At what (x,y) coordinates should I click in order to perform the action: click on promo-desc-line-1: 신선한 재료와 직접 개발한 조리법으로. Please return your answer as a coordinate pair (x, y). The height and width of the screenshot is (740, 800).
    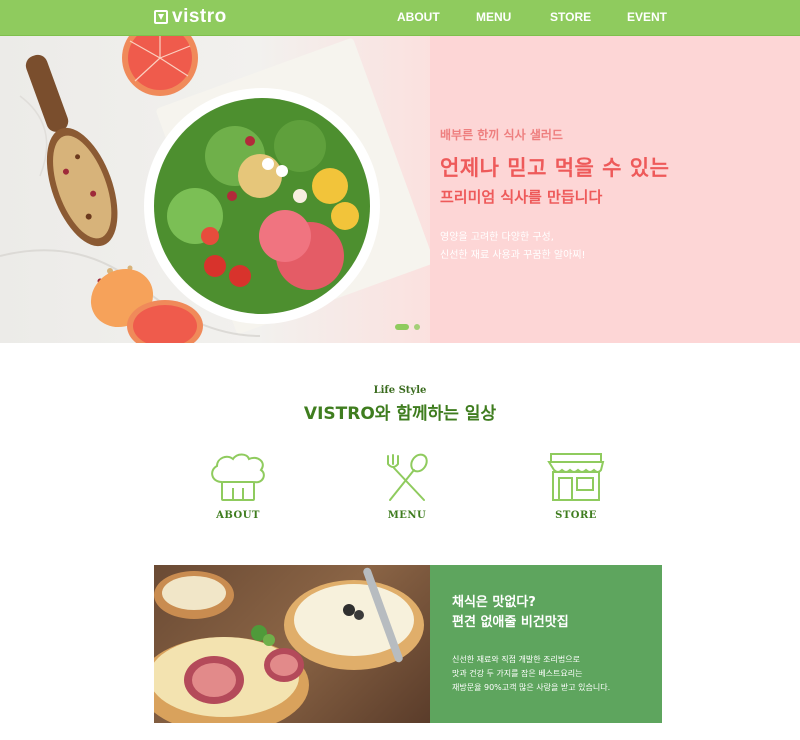
    Looking at the image, I should click on (516, 659).